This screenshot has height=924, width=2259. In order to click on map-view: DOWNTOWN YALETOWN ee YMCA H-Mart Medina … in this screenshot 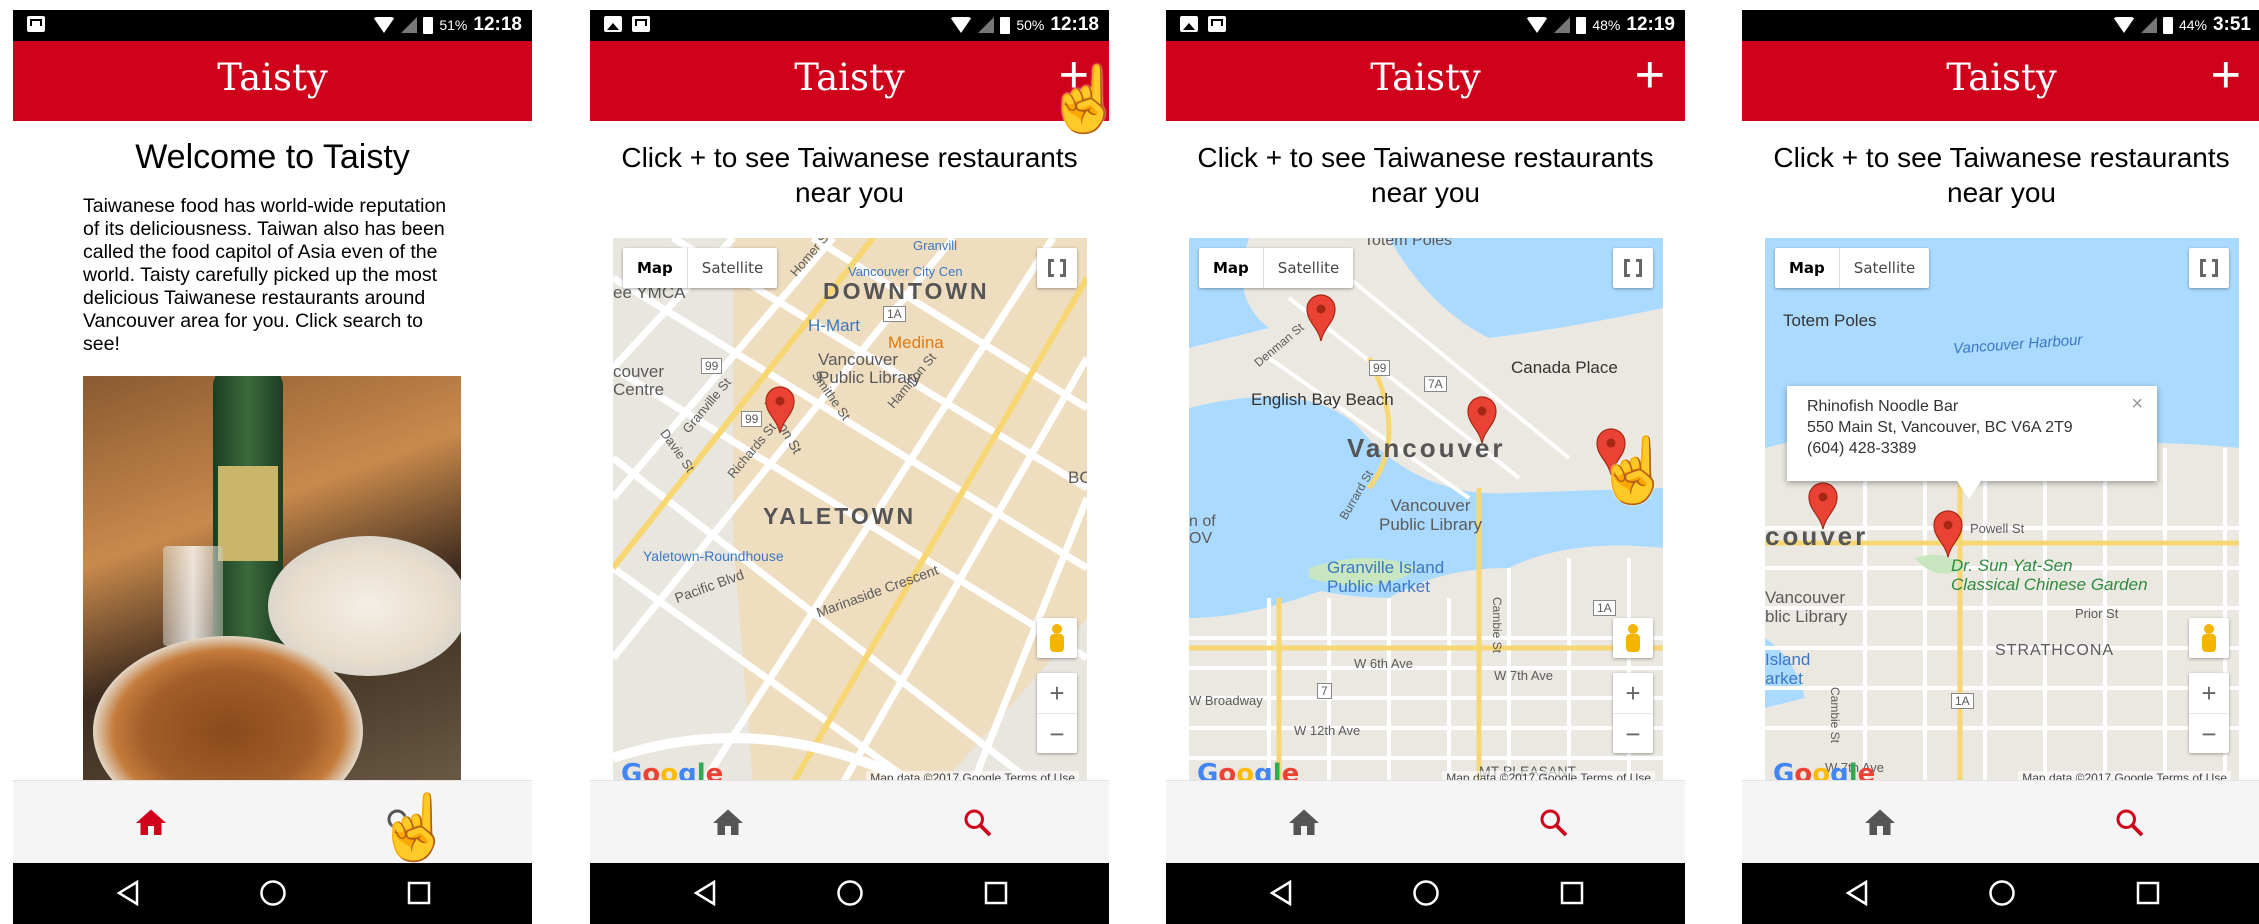, I will do `click(850, 510)`.